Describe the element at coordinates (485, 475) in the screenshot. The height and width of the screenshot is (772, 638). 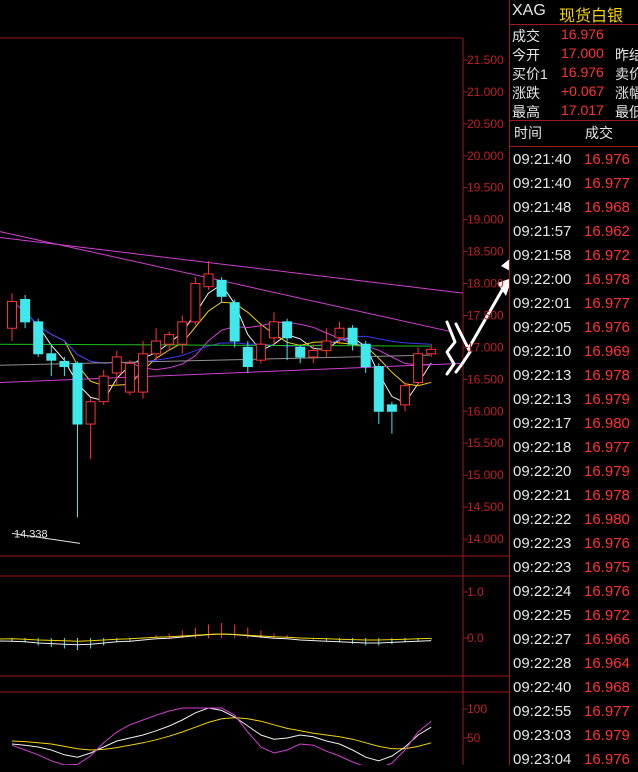
I see `axis-label: 15.000` at that location.